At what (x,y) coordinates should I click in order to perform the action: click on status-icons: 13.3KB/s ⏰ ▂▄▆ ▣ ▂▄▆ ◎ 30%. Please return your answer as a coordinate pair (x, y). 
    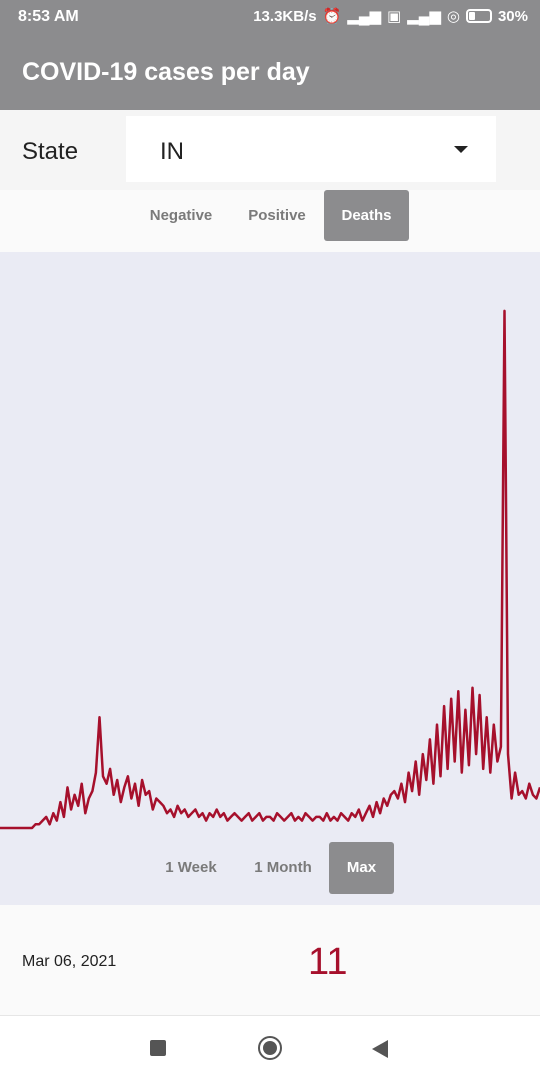
    Looking at the image, I should click on (390, 16).